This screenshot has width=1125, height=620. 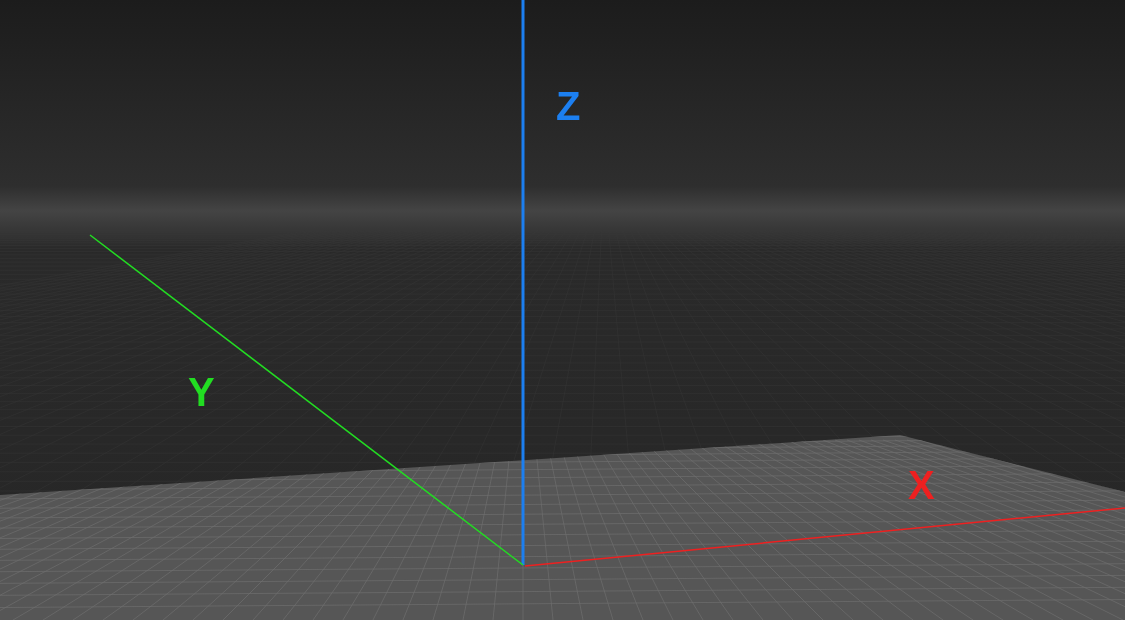 I want to click on axis-label: Z, so click(x=568, y=106).